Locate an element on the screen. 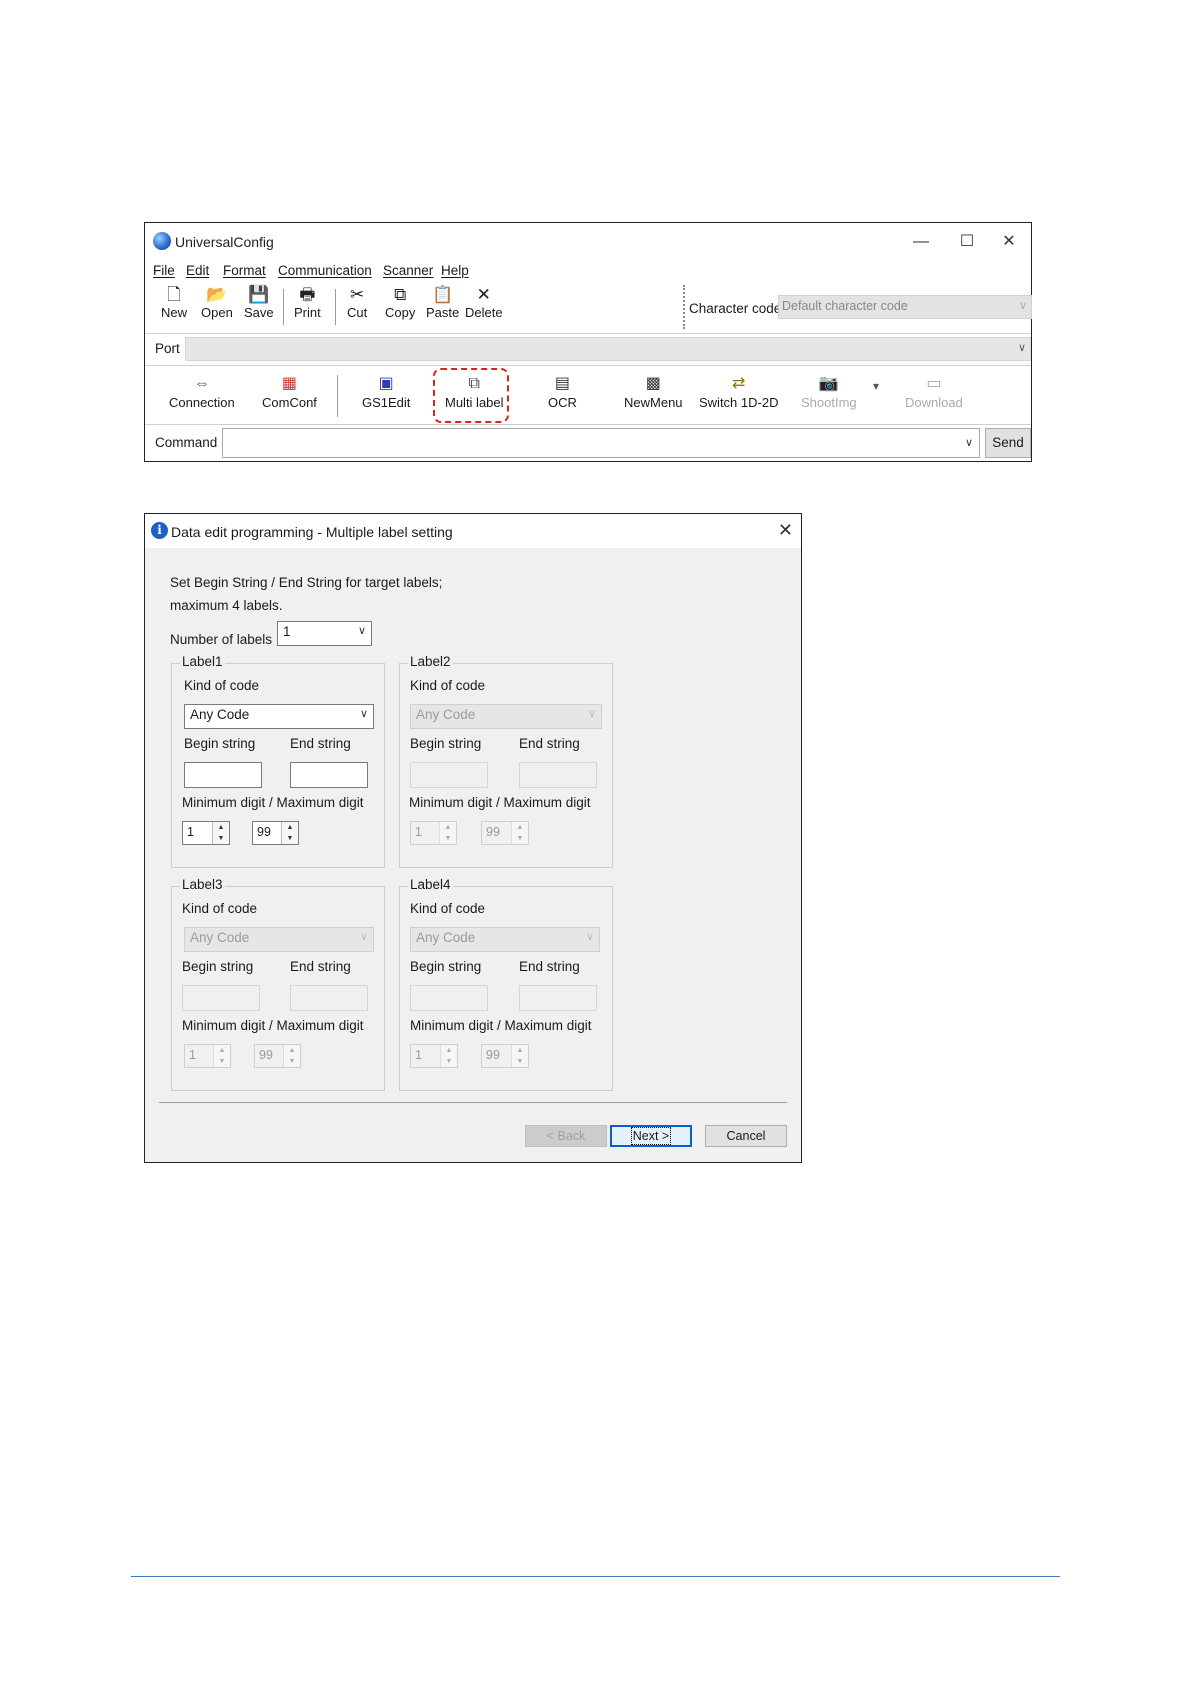  shootimg-button: 📷 ShootImg is located at coordinates (829, 391).